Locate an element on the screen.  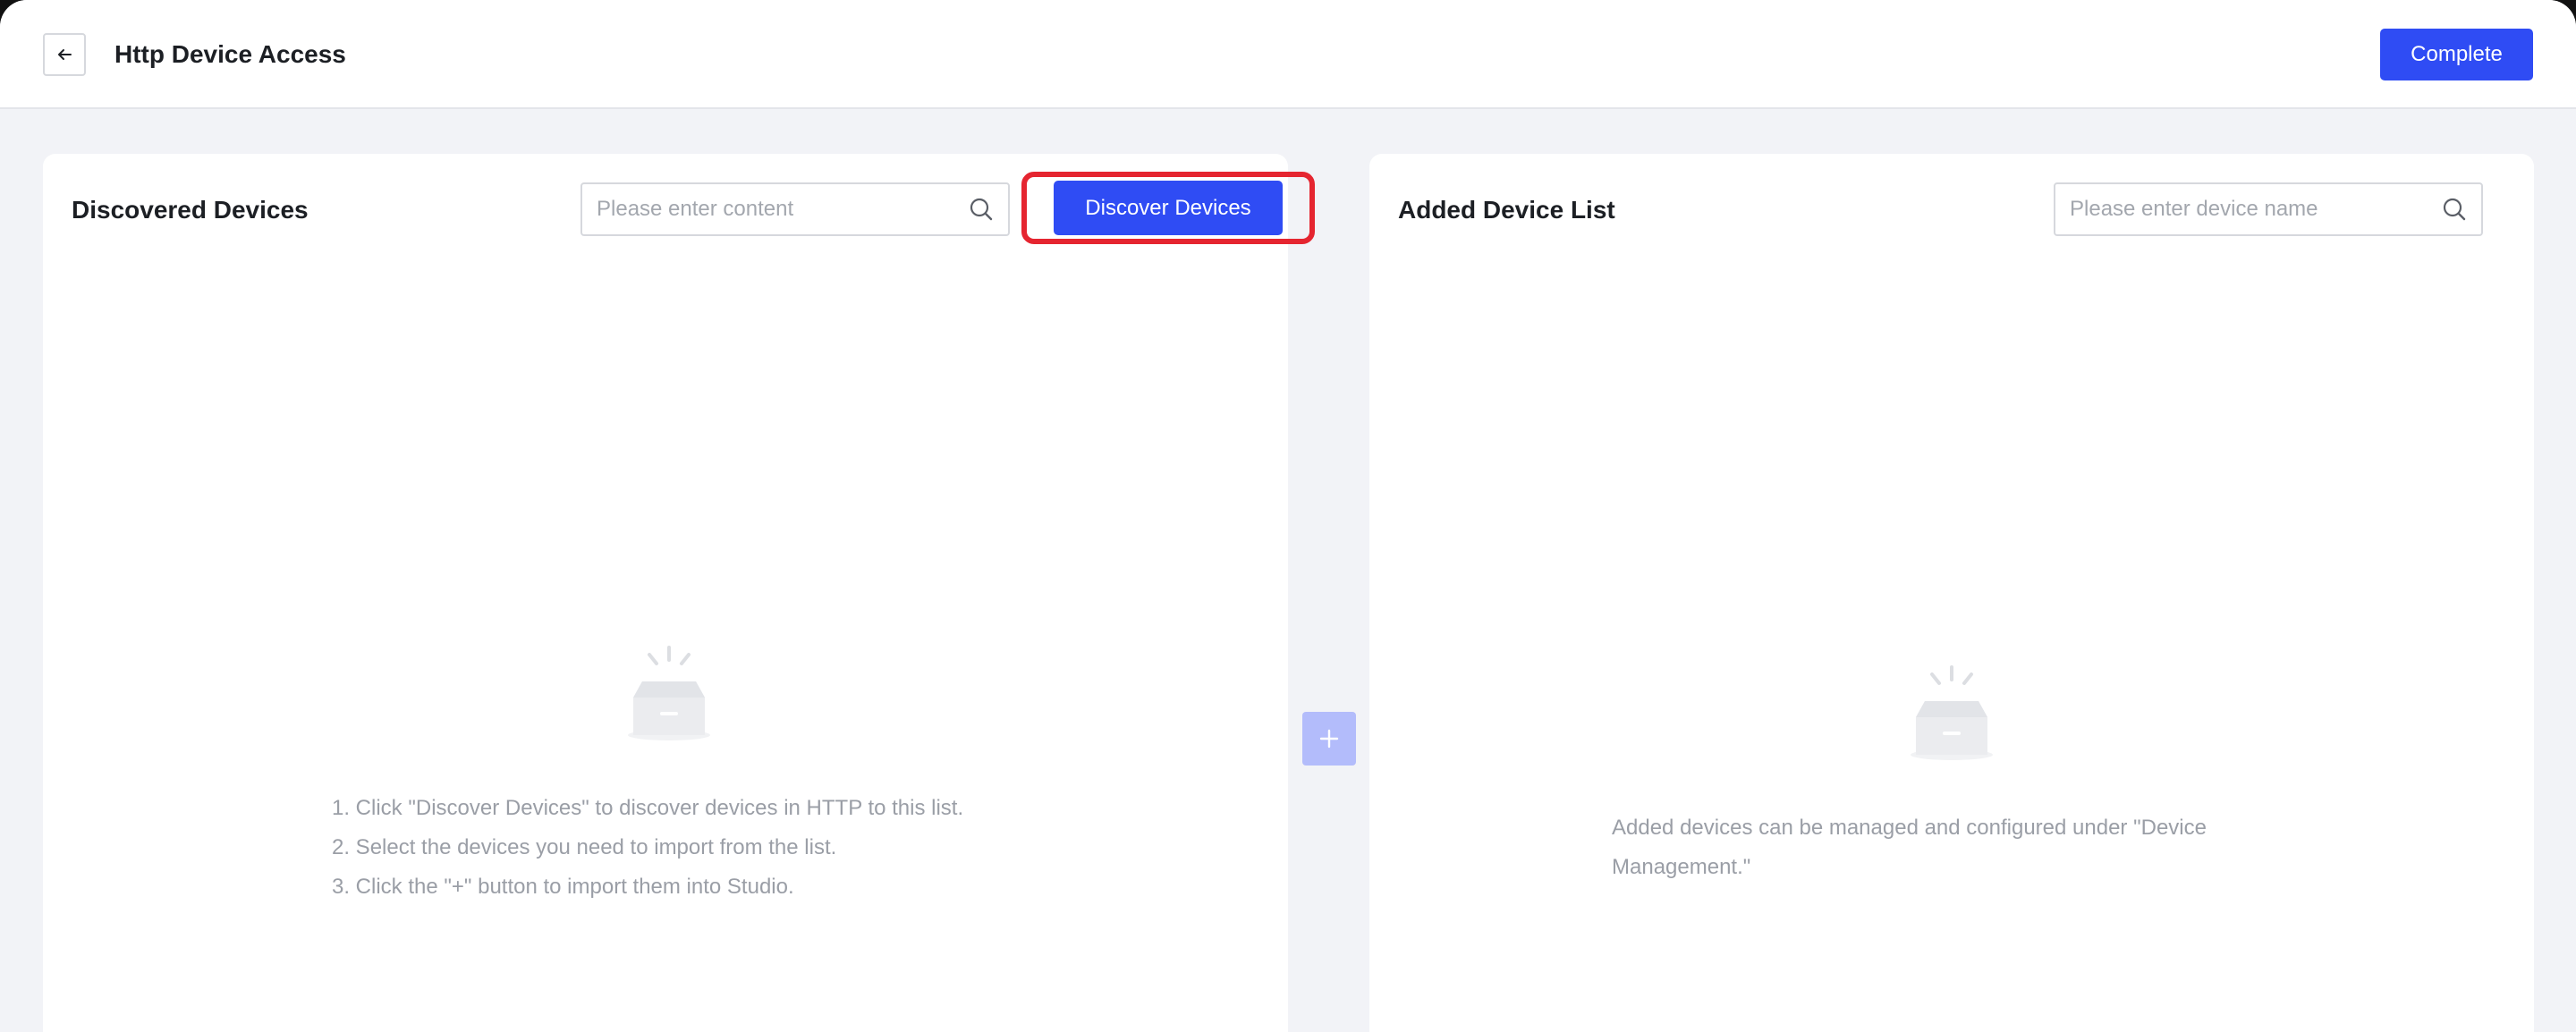
added-search-box is located at coordinates (2268, 209).